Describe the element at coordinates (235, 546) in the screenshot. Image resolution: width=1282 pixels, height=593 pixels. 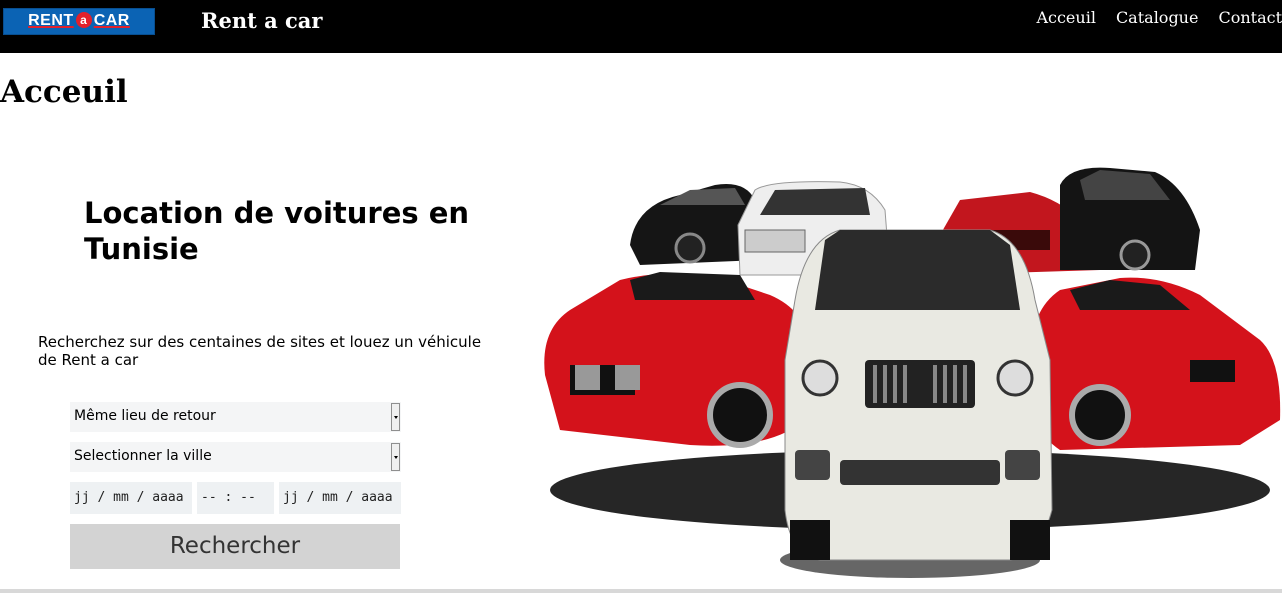
I see `search-button: Rechercher` at that location.